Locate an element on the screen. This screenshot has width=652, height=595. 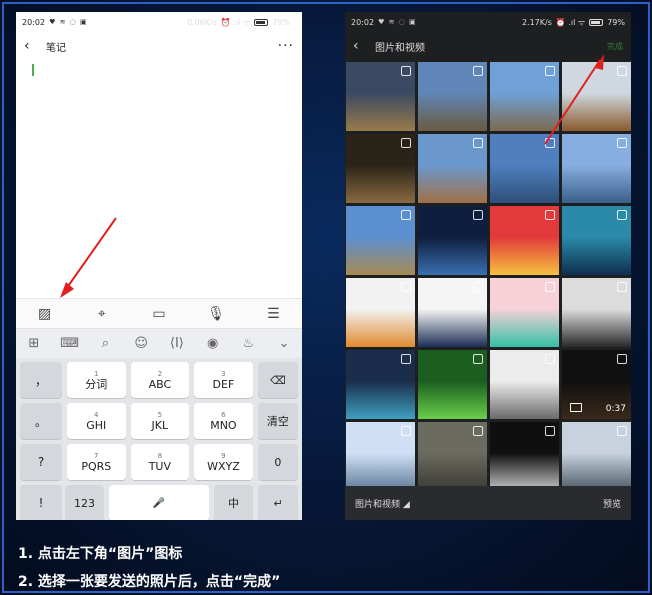
network-speed: 0.06K/s is located at coordinates (201, 22).